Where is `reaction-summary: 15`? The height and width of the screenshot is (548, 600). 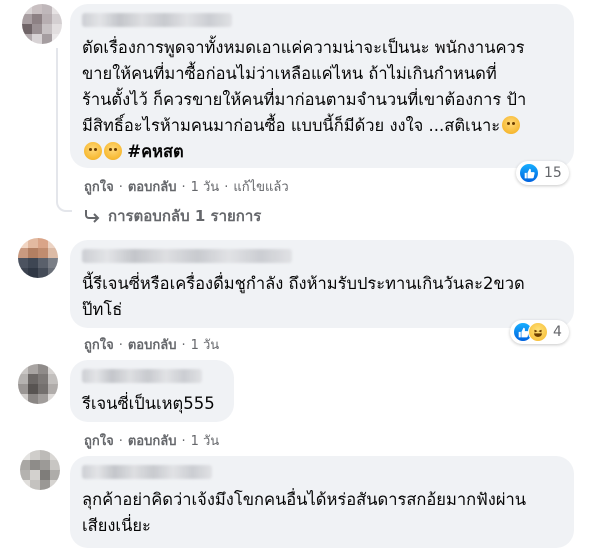
reaction-summary: 15 is located at coordinates (542, 173).